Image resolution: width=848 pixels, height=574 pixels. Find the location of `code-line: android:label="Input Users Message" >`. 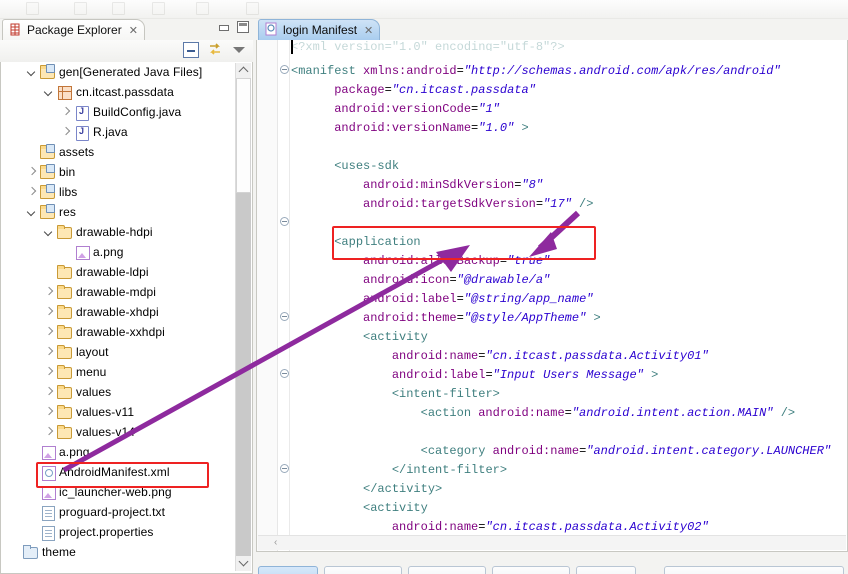

code-line: android:label="Input Users Message" > is located at coordinates (525, 375).